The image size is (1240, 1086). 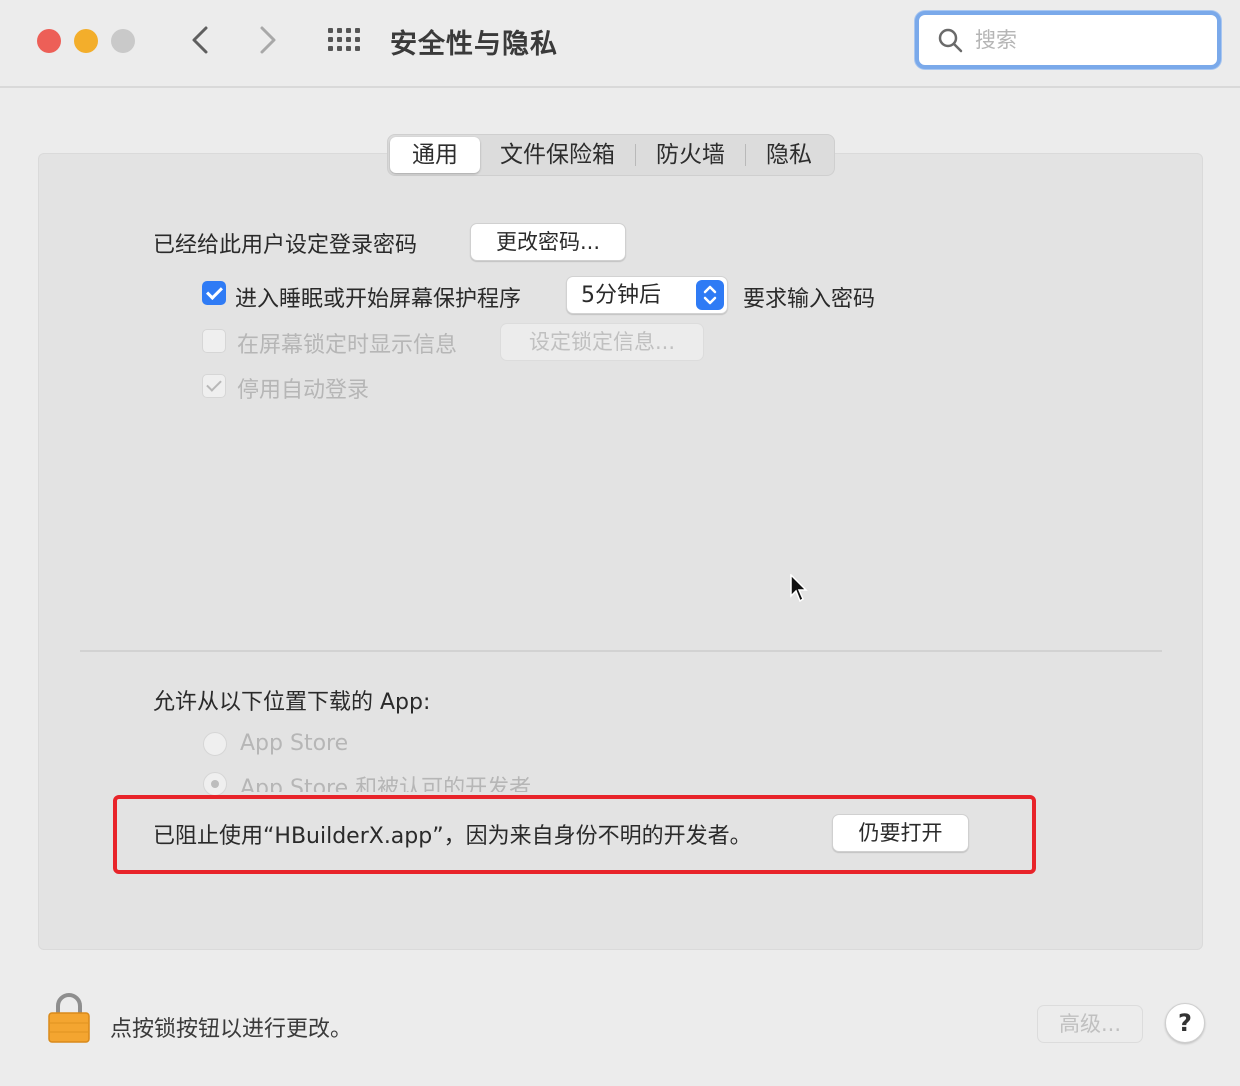 I want to click on tab-bar: 通用 文件保险箱 防火墙 隐私, so click(x=611, y=155).